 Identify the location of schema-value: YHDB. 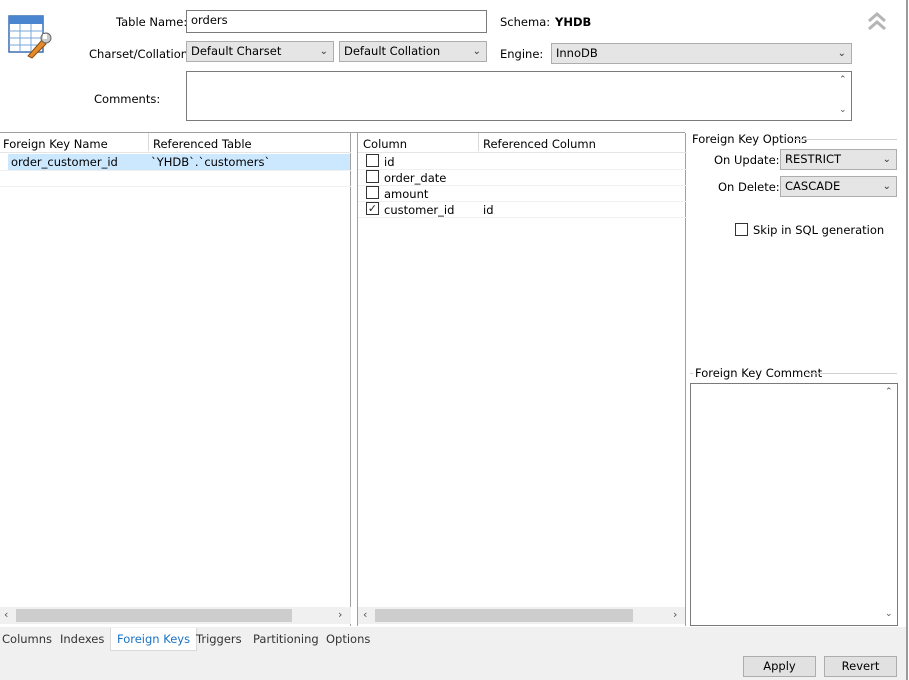
(573, 22).